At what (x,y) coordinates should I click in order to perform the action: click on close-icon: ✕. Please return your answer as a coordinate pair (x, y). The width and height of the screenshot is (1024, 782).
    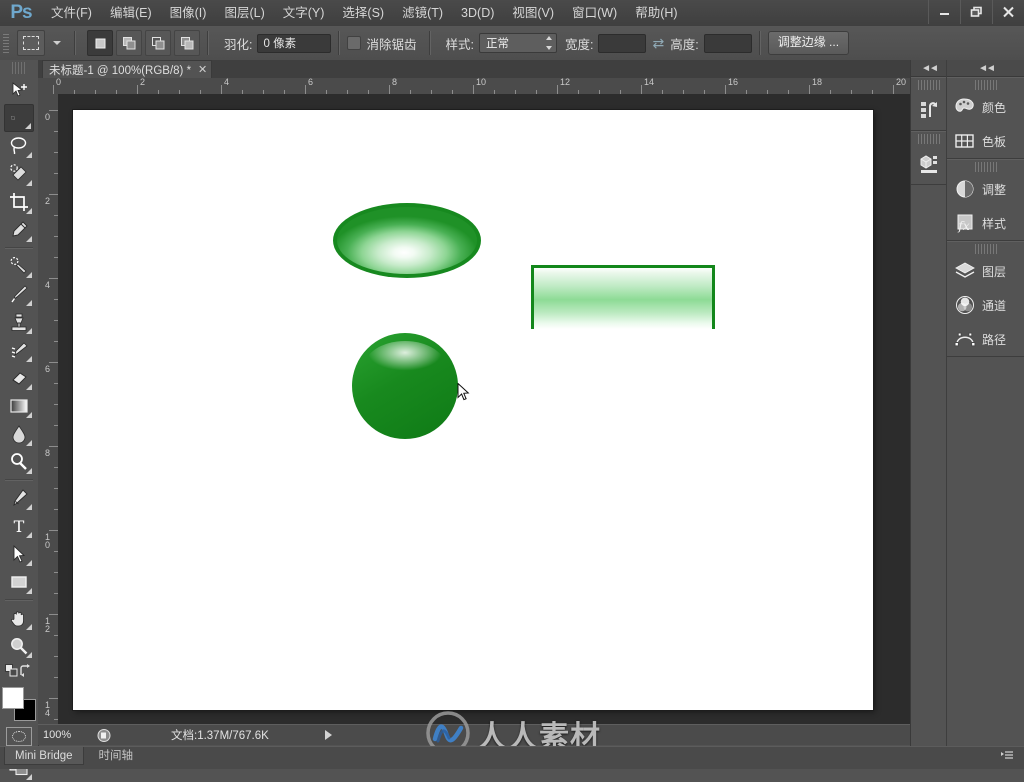
    Looking at the image, I should click on (202, 70).